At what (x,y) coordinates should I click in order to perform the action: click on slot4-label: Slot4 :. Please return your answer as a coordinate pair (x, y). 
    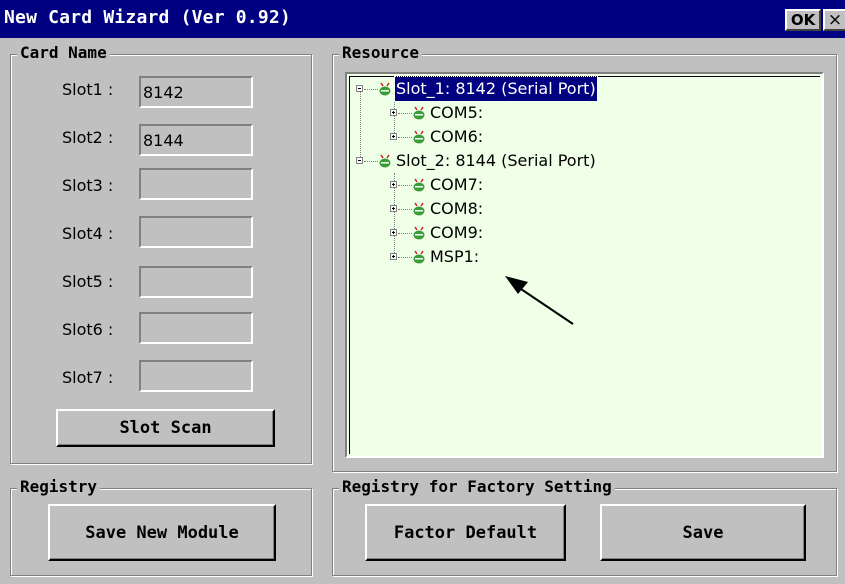
    Looking at the image, I should click on (88, 233).